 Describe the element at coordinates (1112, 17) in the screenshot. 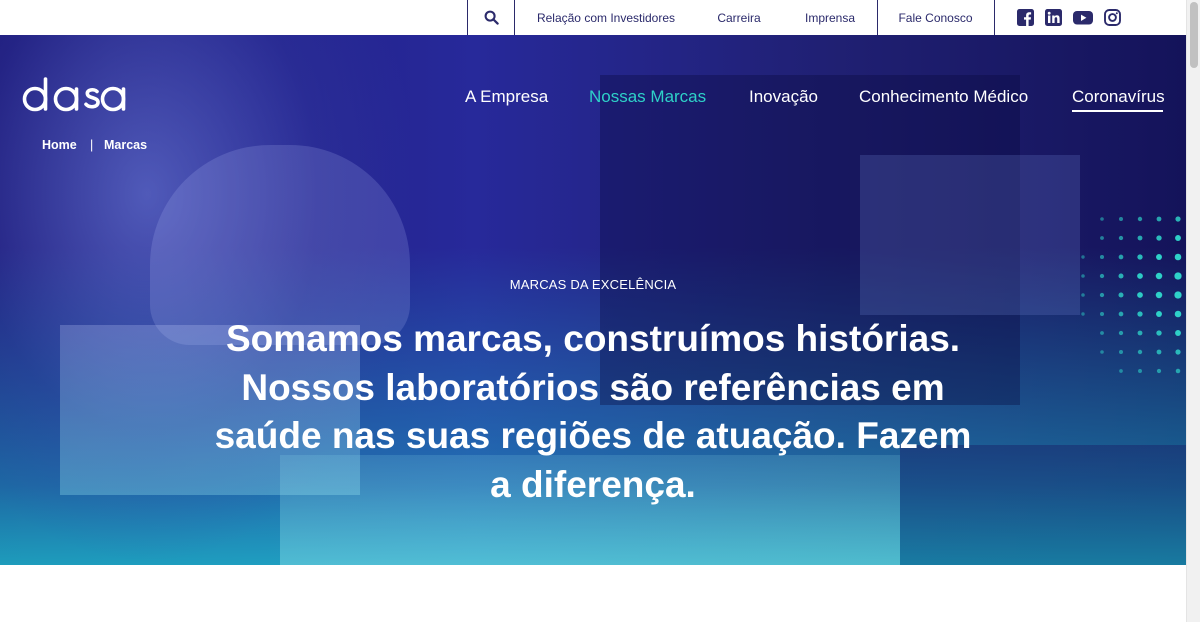

I see `instagram-icon` at that location.